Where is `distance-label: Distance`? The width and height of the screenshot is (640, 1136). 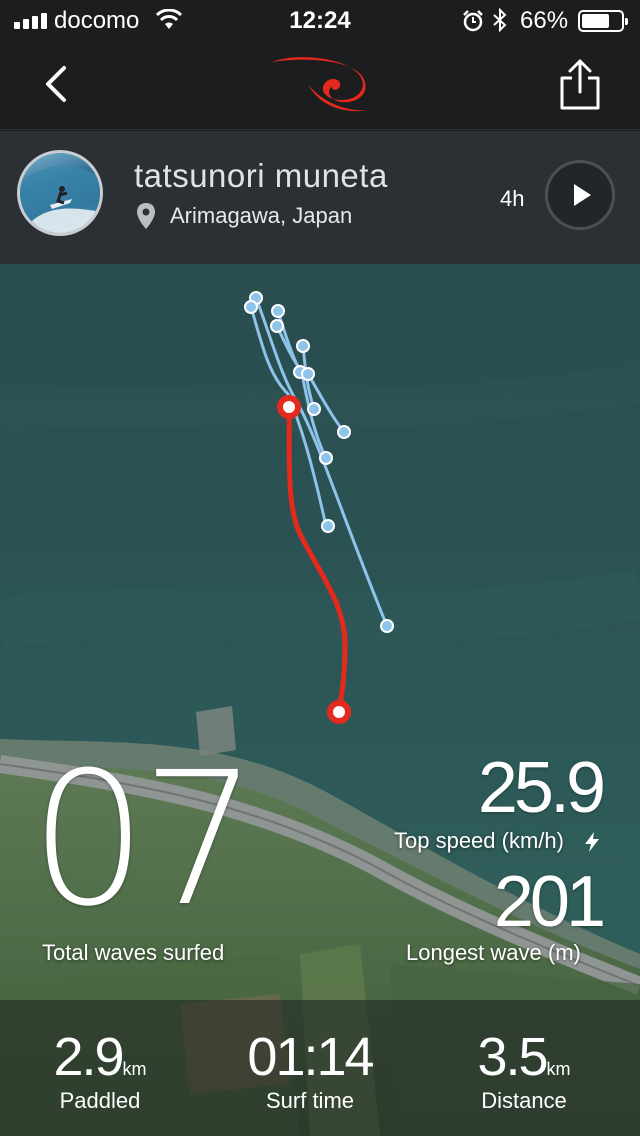 distance-label: Distance is located at coordinates (524, 1100).